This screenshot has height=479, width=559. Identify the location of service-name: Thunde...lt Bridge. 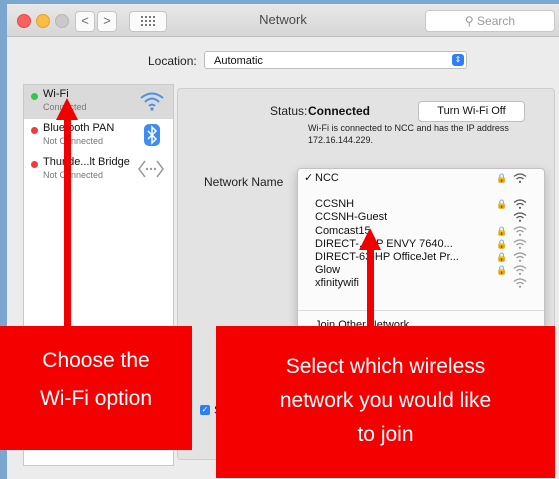
(86, 162).